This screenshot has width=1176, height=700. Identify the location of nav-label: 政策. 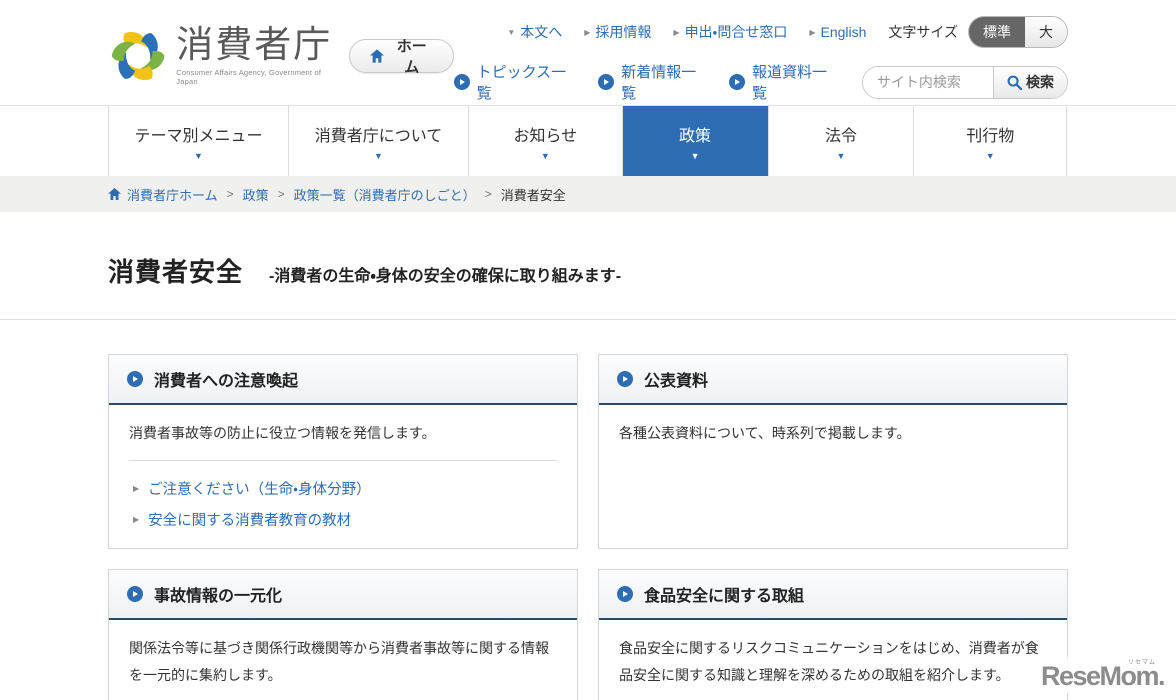
(695, 136).